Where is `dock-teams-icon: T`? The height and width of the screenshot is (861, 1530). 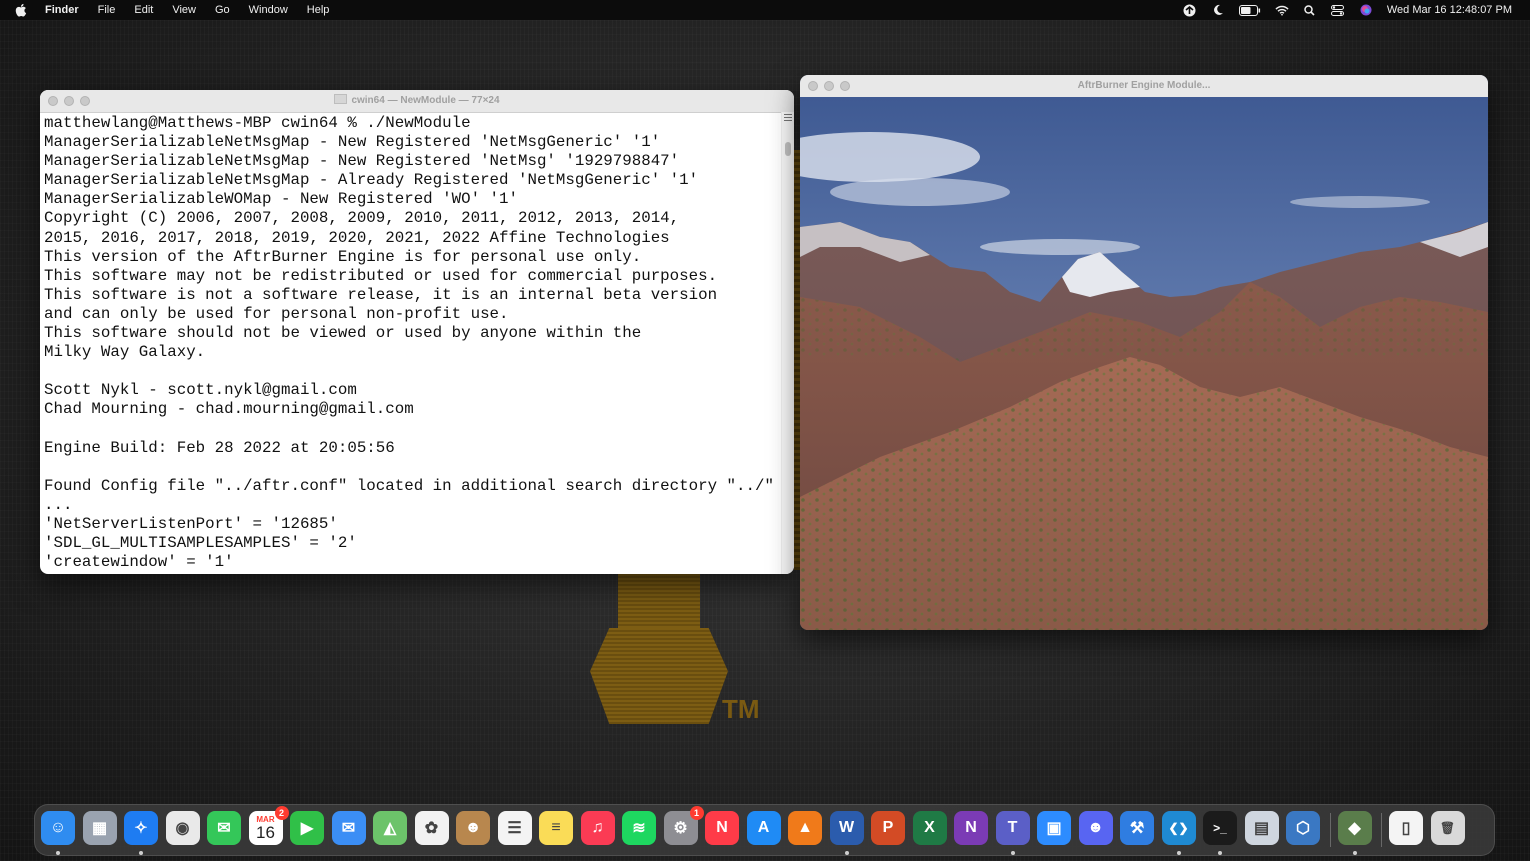 dock-teams-icon: T is located at coordinates (1012, 828).